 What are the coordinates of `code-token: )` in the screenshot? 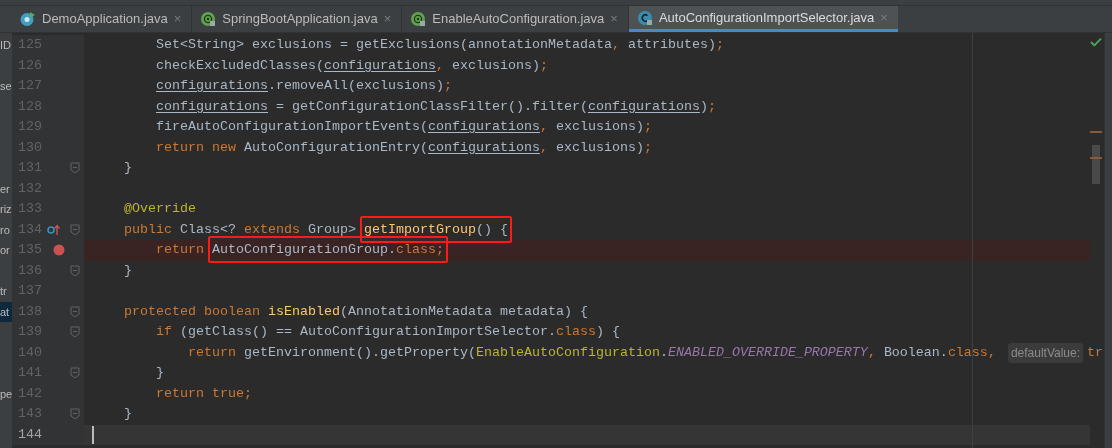 It's located at (703, 106).